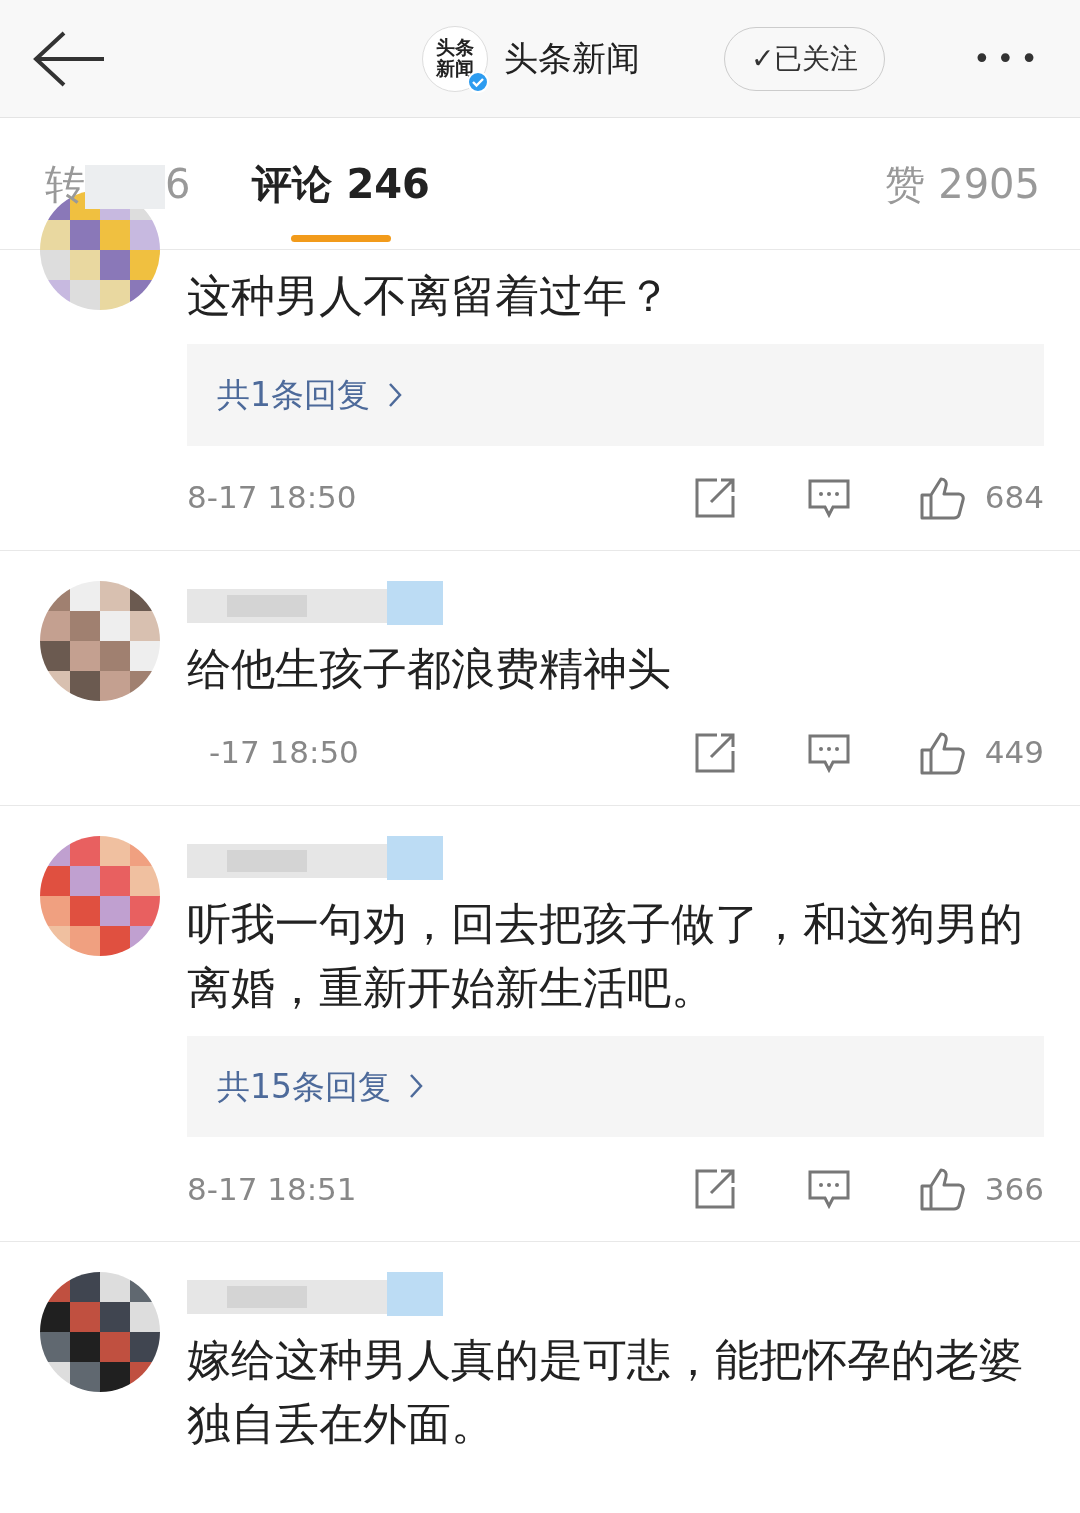 This screenshot has height=1513, width=1080. Describe the element at coordinates (429, 668) in the screenshot. I see `comment-text: 给他生孩子都浪费精神头` at that location.